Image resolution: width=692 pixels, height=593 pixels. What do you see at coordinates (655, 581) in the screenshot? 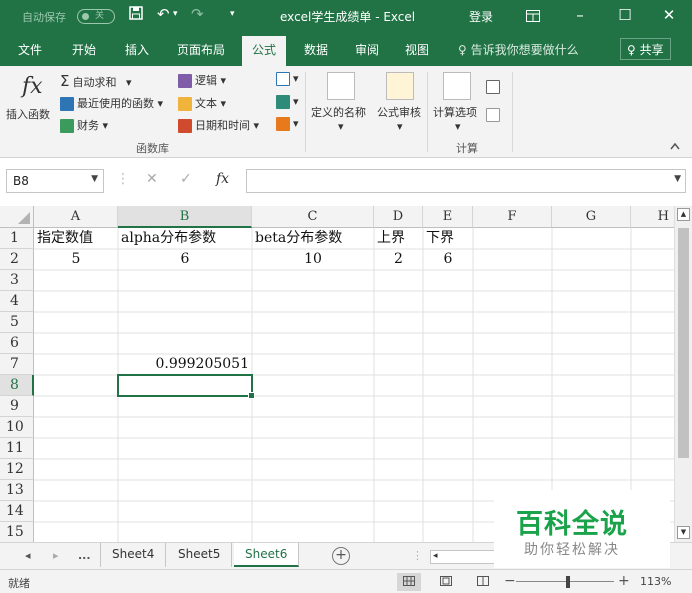
I see `zoom-level: 113%` at bounding box center [655, 581].